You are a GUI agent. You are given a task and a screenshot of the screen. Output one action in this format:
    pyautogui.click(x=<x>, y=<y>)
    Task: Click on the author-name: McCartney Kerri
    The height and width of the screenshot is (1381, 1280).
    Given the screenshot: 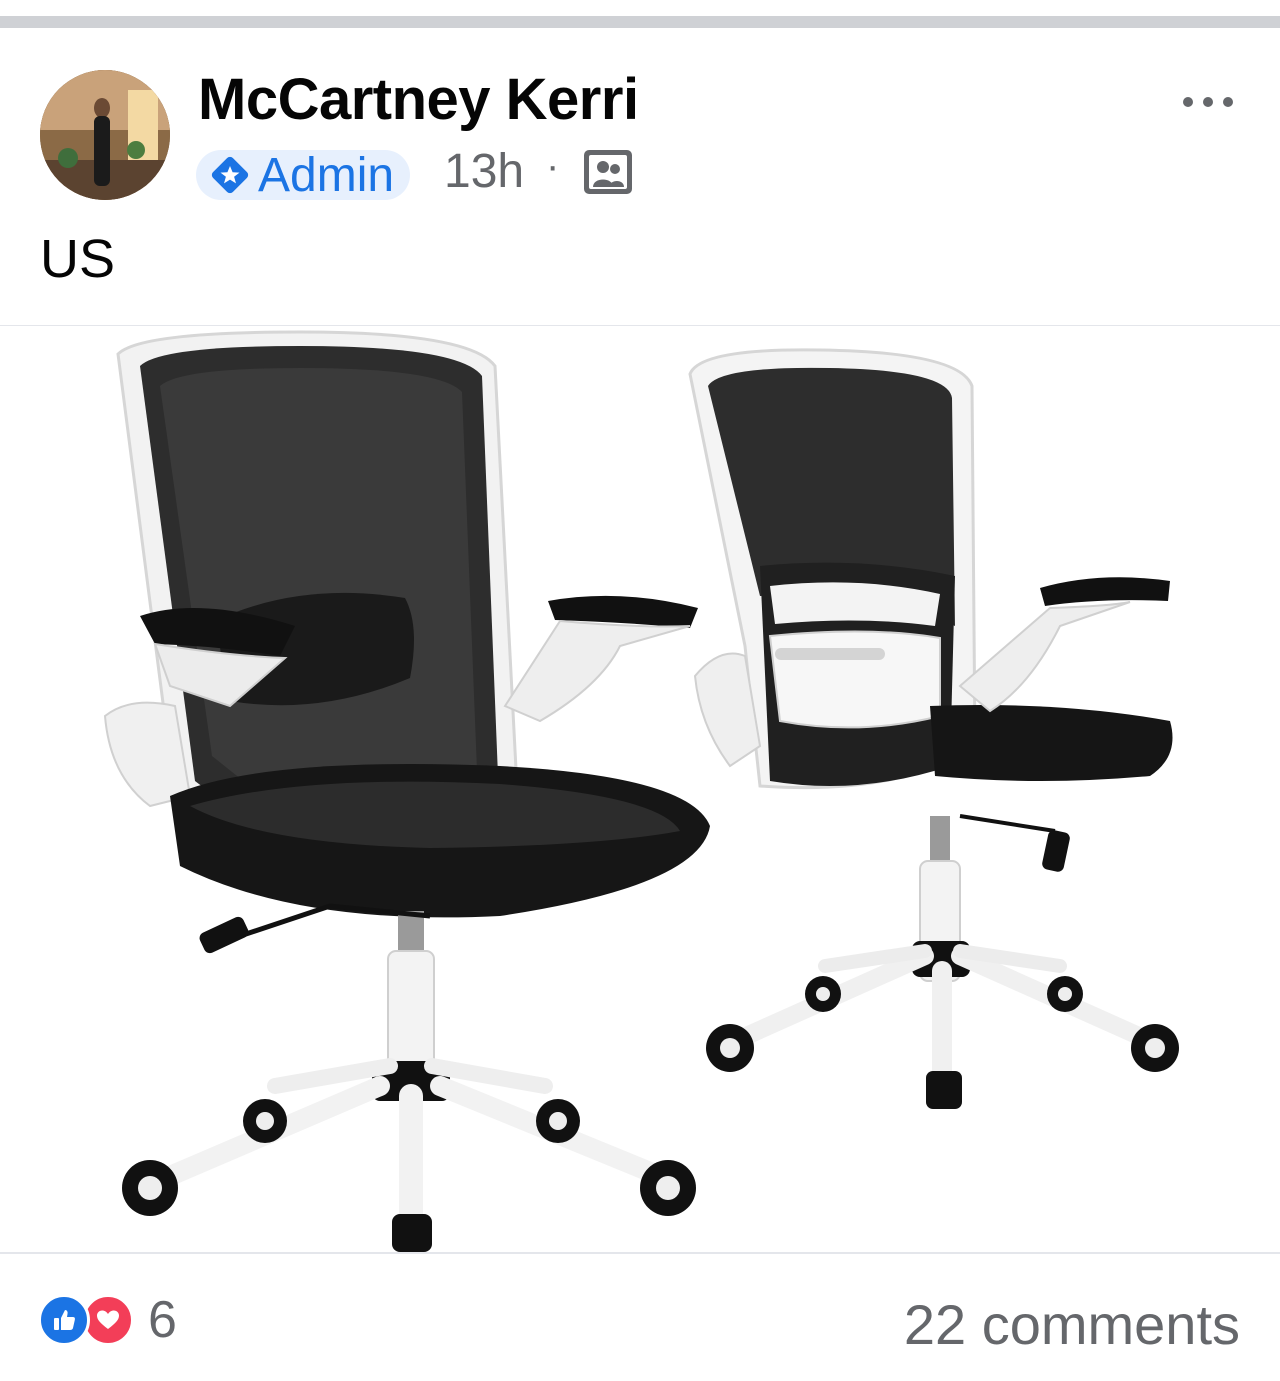 What is the action you would take?
    pyautogui.click(x=418, y=99)
    